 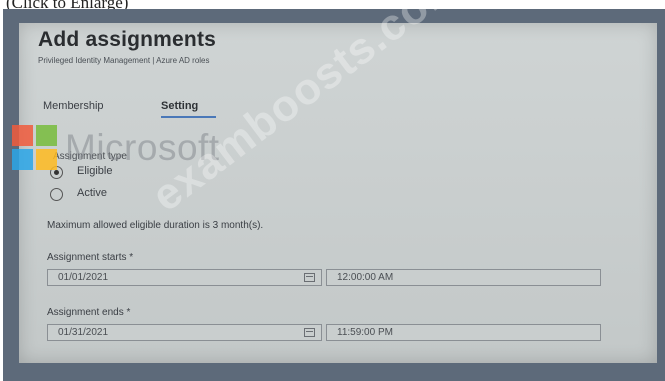 What do you see at coordinates (73, 106) in the screenshot?
I see `tab-membership: Membership` at bounding box center [73, 106].